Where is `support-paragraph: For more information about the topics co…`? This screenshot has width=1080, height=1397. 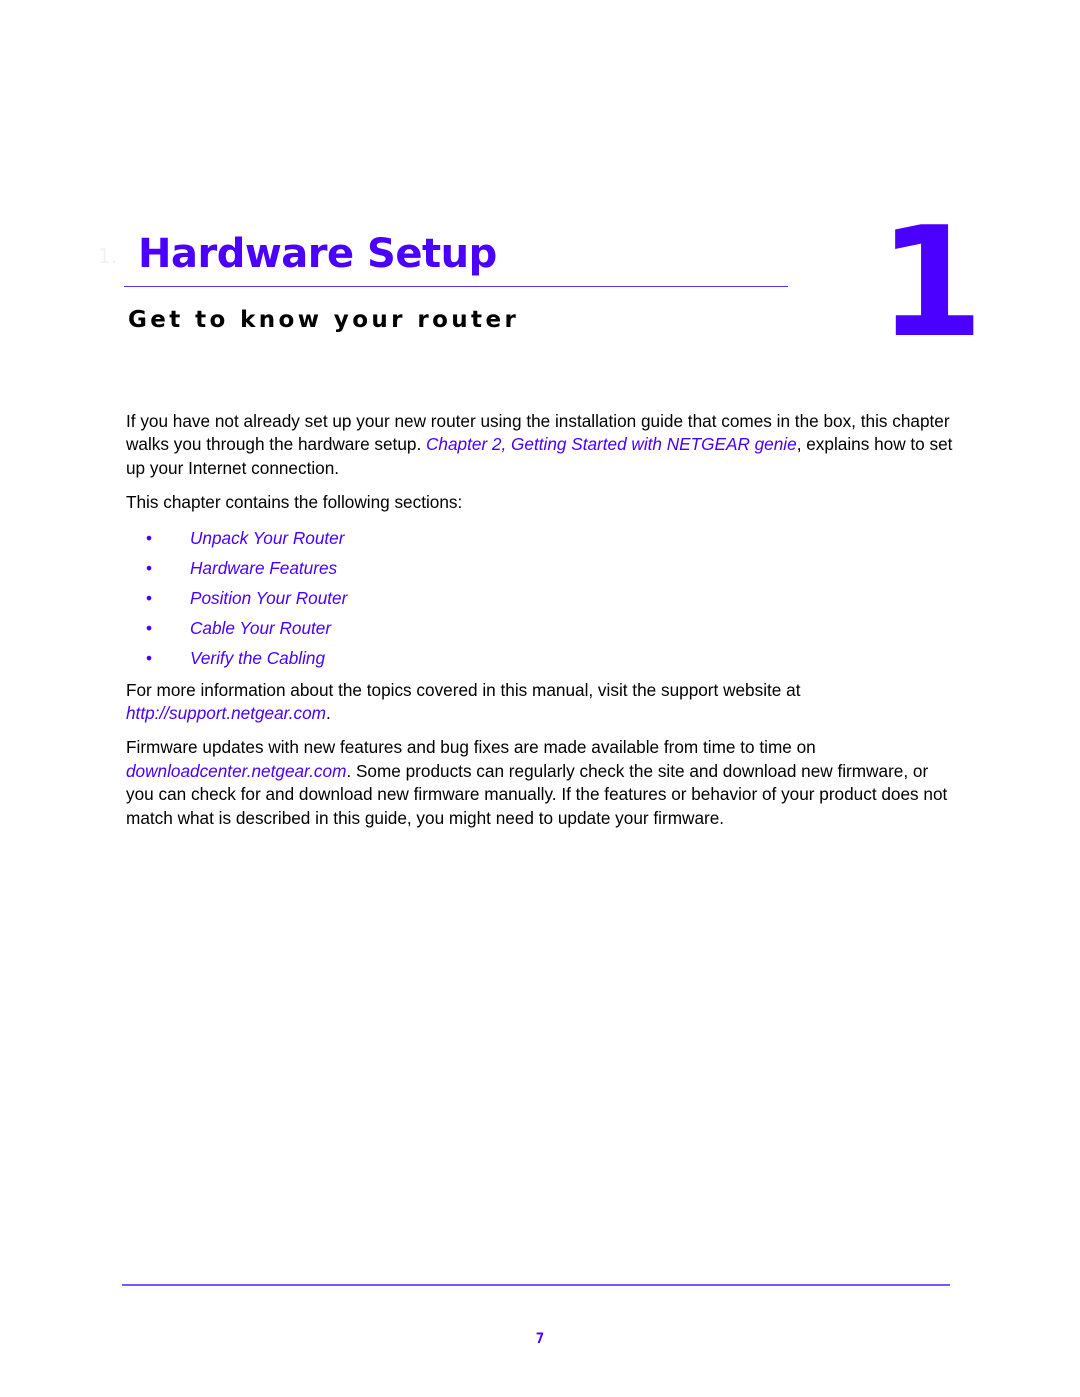
support-paragraph: For more information about the topics co… is located at coordinates (541, 702).